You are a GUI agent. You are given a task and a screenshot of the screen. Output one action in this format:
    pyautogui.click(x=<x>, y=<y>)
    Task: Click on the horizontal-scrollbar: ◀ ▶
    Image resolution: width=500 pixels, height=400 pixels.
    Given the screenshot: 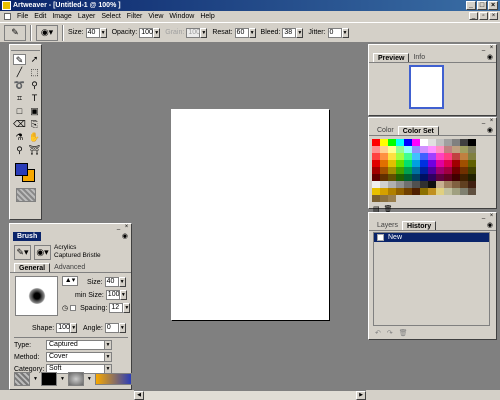 What is the action you would take?
    pyautogui.click(x=250, y=395)
    